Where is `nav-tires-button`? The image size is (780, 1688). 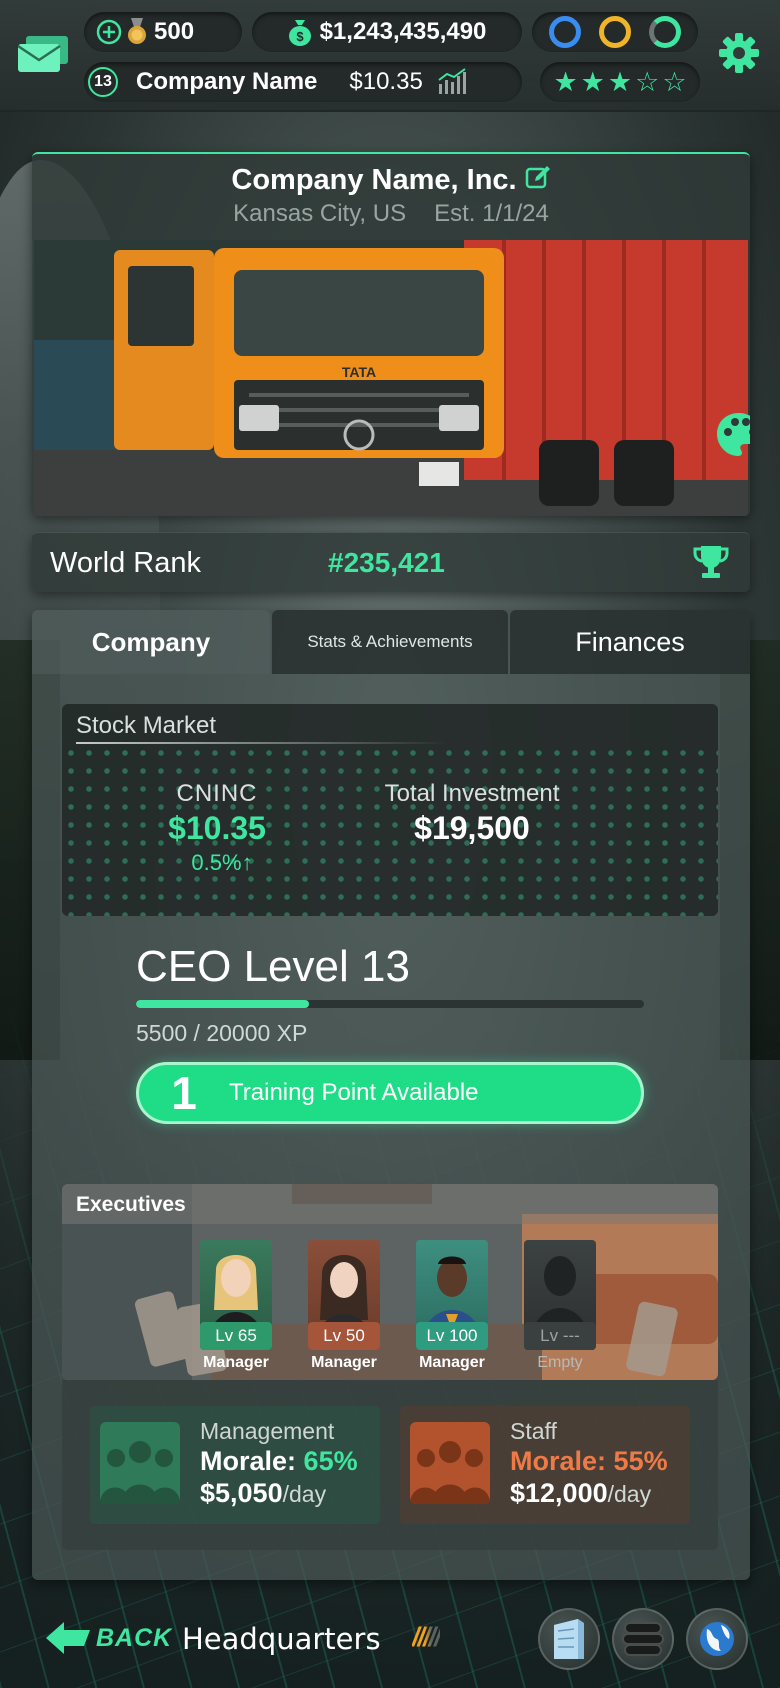 nav-tires-button is located at coordinates (643, 1639).